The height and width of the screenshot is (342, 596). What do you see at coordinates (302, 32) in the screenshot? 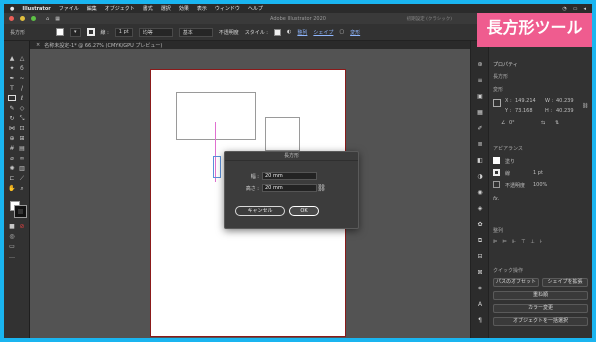
I see `align-link: 整列` at bounding box center [302, 32].